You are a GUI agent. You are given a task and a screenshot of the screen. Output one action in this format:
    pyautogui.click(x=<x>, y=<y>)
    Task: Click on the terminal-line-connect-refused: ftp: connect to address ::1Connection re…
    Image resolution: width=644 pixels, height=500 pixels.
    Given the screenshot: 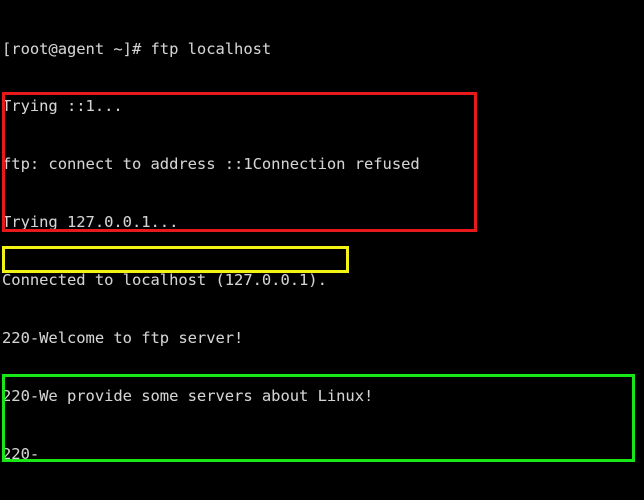 What is the action you would take?
    pyautogui.click(x=211, y=164)
    